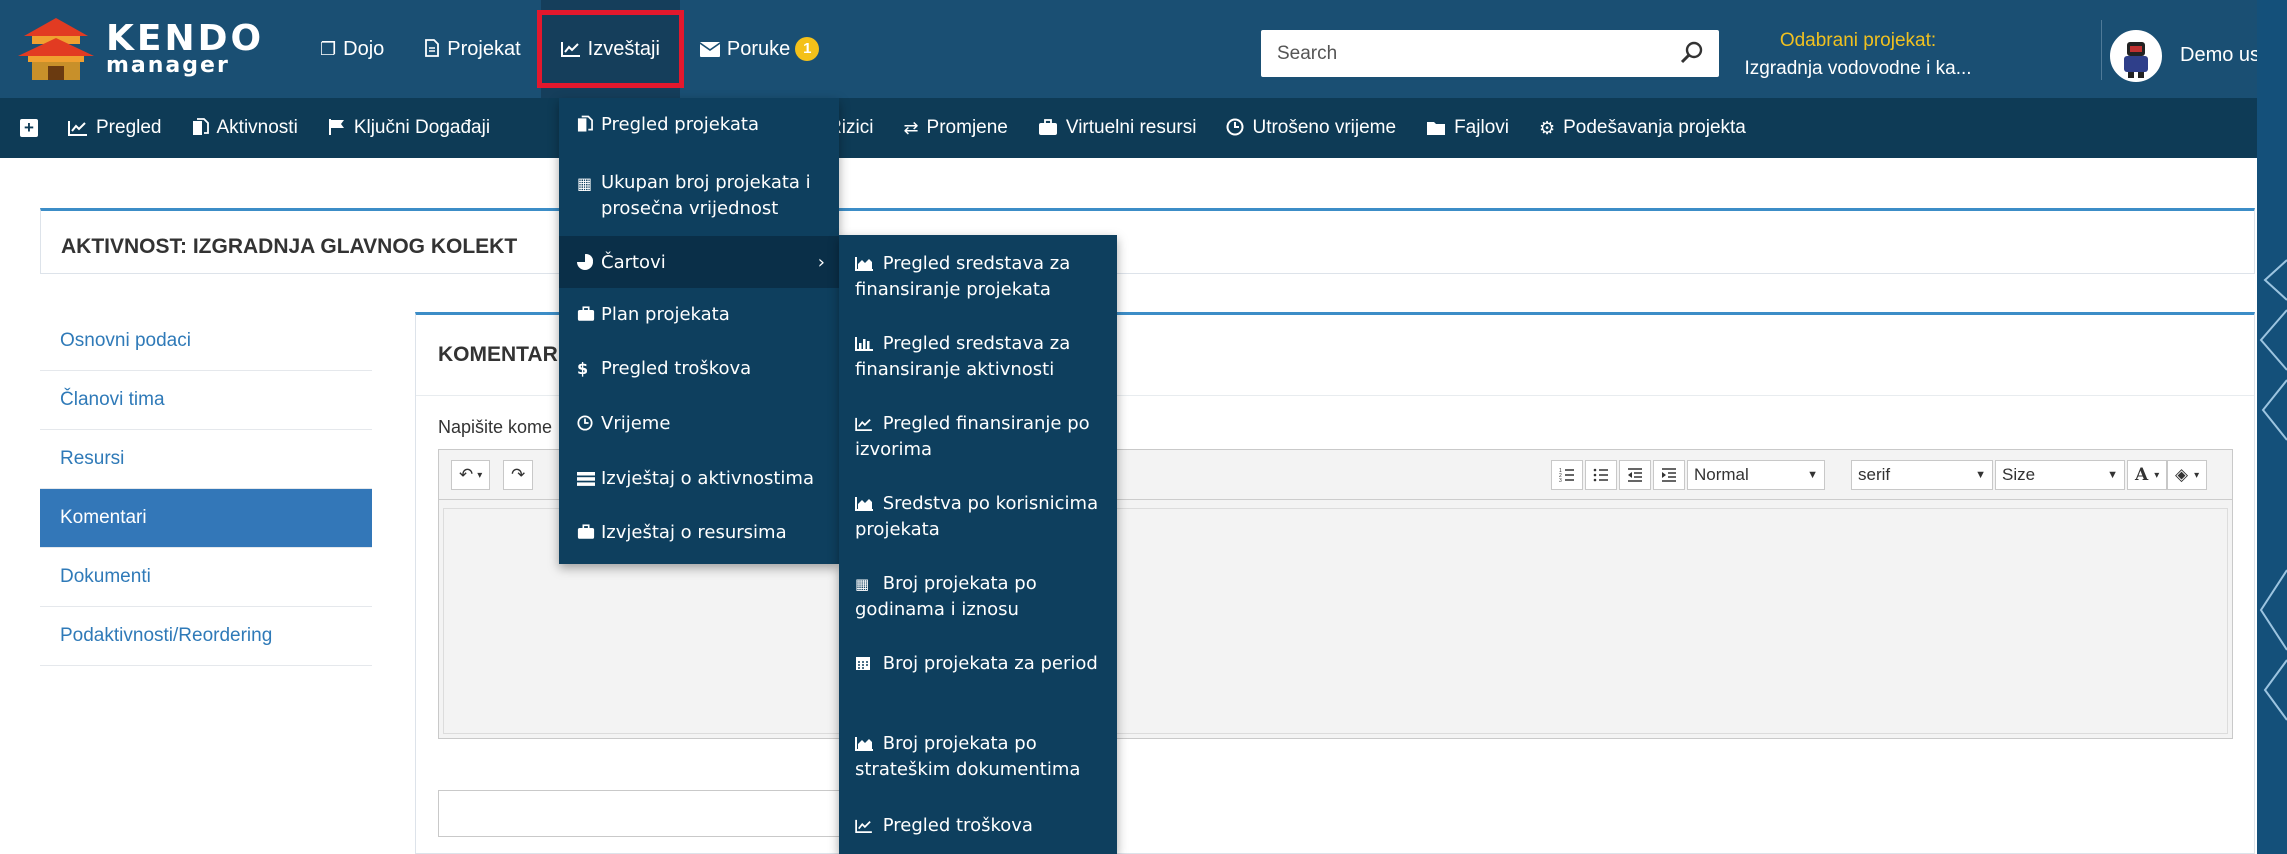 Image resolution: width=2287 pixels, height=854 pixels. I want to click on svg-text: 3, so click(1560, 480).